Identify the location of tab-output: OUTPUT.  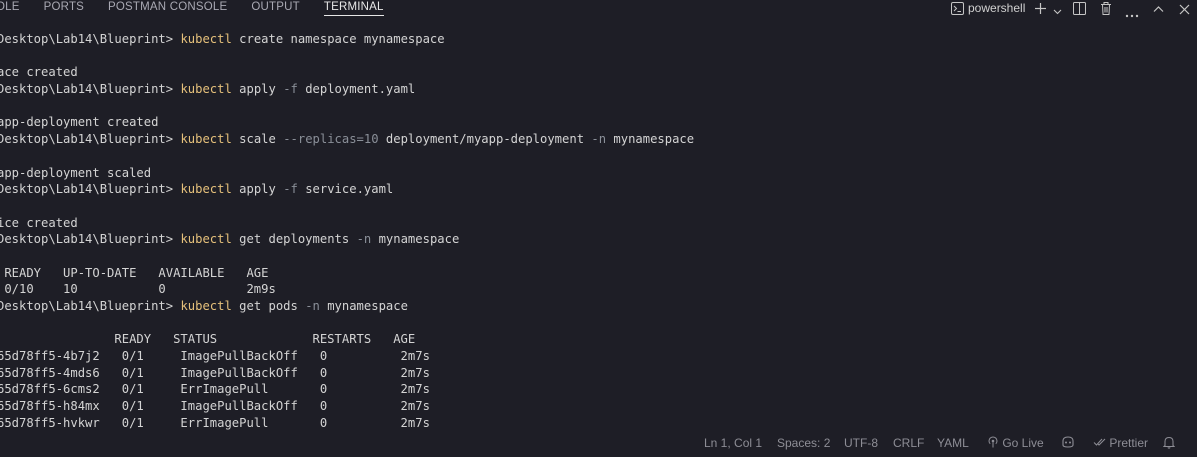
(275, 9).